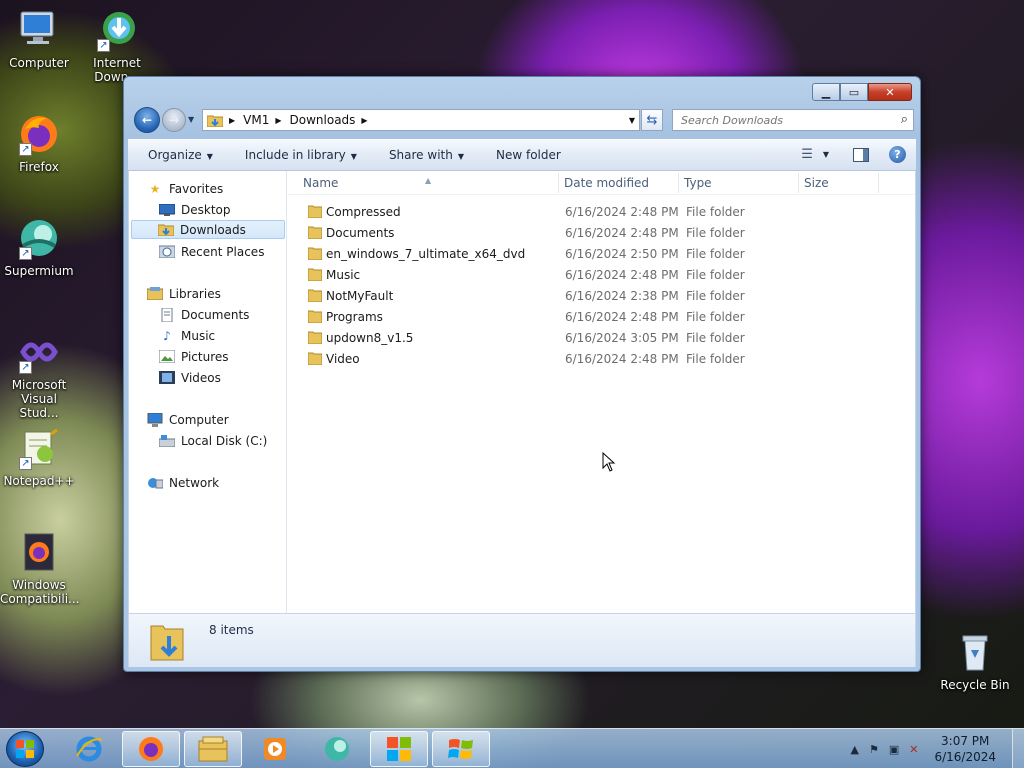 Image resolution: width=1024 pixels, height=768 pixels. I want to click on change-view-icon: ☰, so click(807, 154).